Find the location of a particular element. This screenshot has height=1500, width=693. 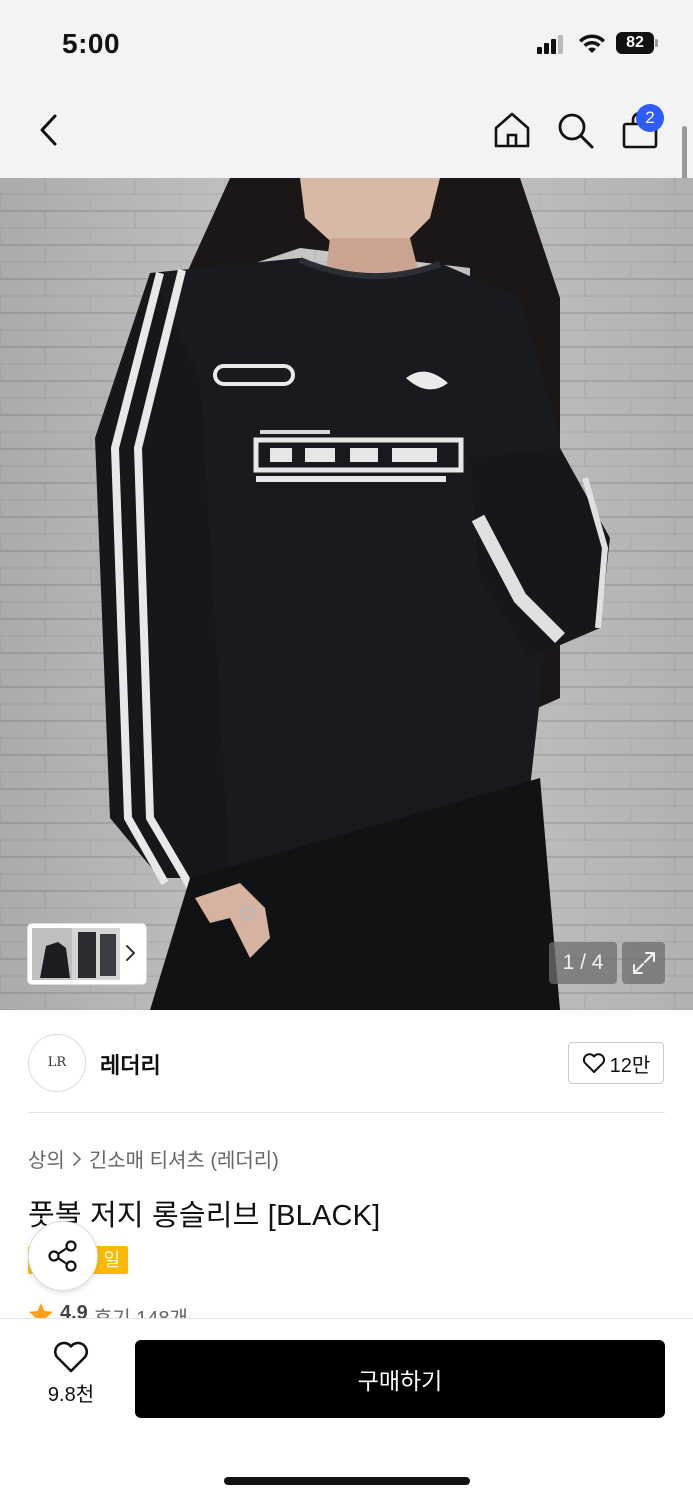

breadcrumb: 상의 긴소매 티셔츠 (레더리) is located at coordinates (153, 1158).